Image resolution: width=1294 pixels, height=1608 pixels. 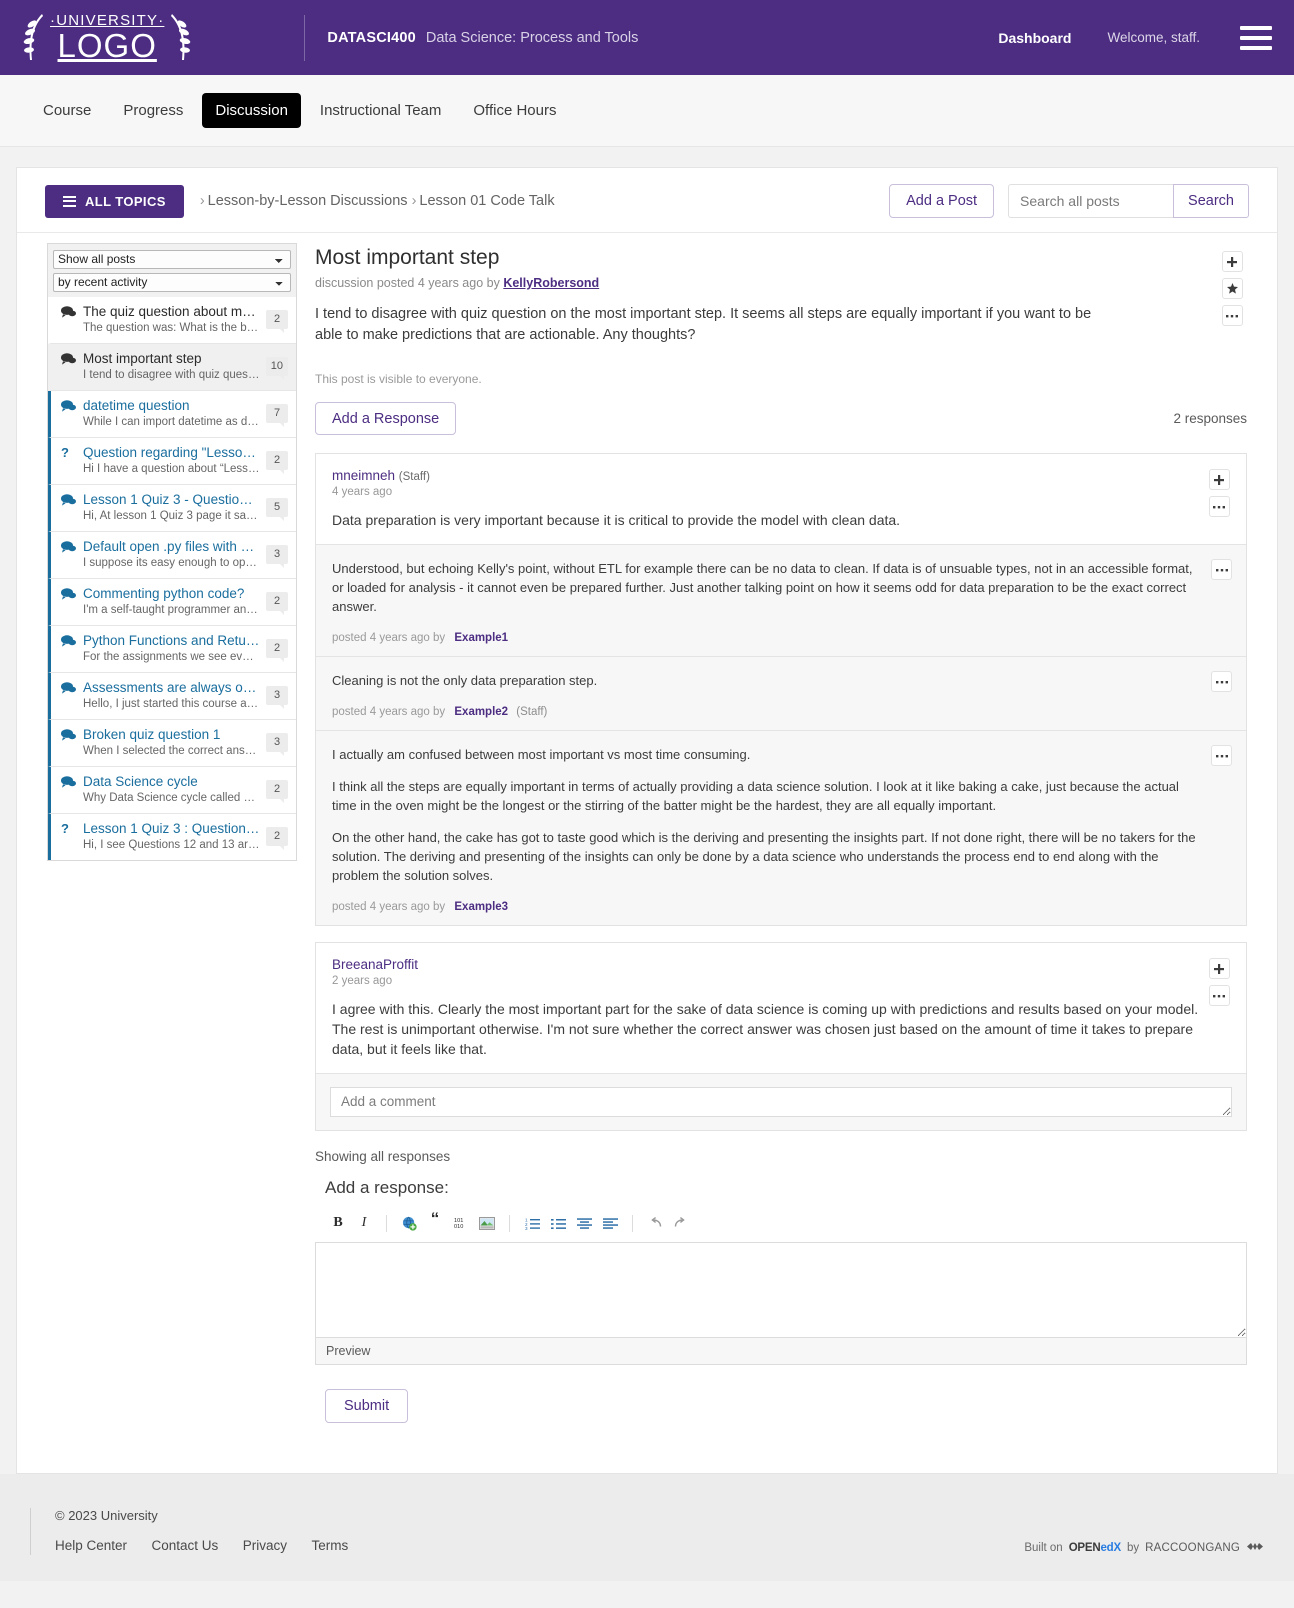 I want to click on post-meta-prefix: discussion posted 4 years ago by, so click(x=407, y=283).